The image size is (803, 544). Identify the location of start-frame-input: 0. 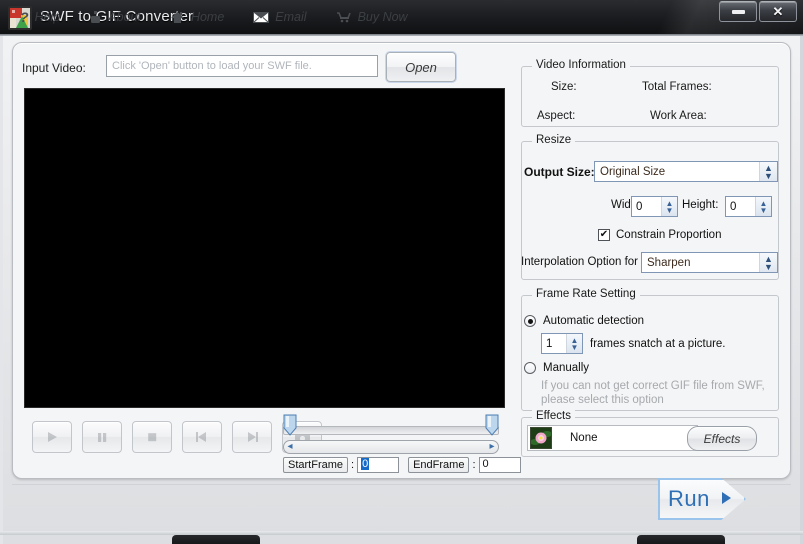
(378, 465).